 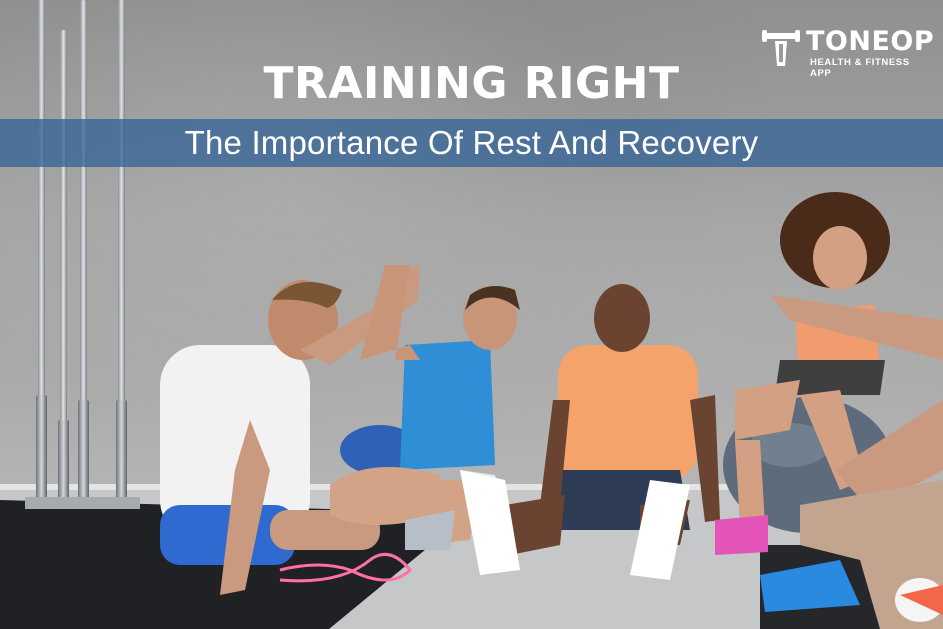 I want to click on brand-name: TONEOP, so click(x=870, y=41).